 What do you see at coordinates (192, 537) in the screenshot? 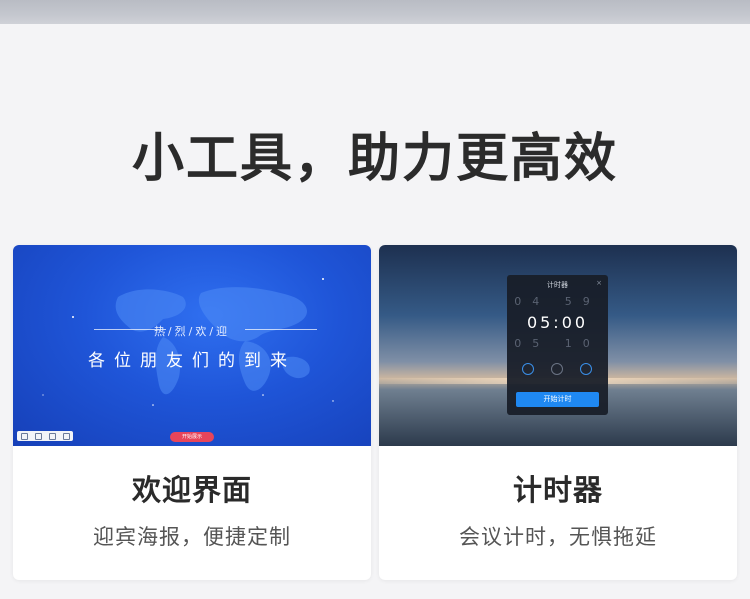
I see `card-subtitle: 迎宾海报，便捷定制` at bounding box center [192, 537].